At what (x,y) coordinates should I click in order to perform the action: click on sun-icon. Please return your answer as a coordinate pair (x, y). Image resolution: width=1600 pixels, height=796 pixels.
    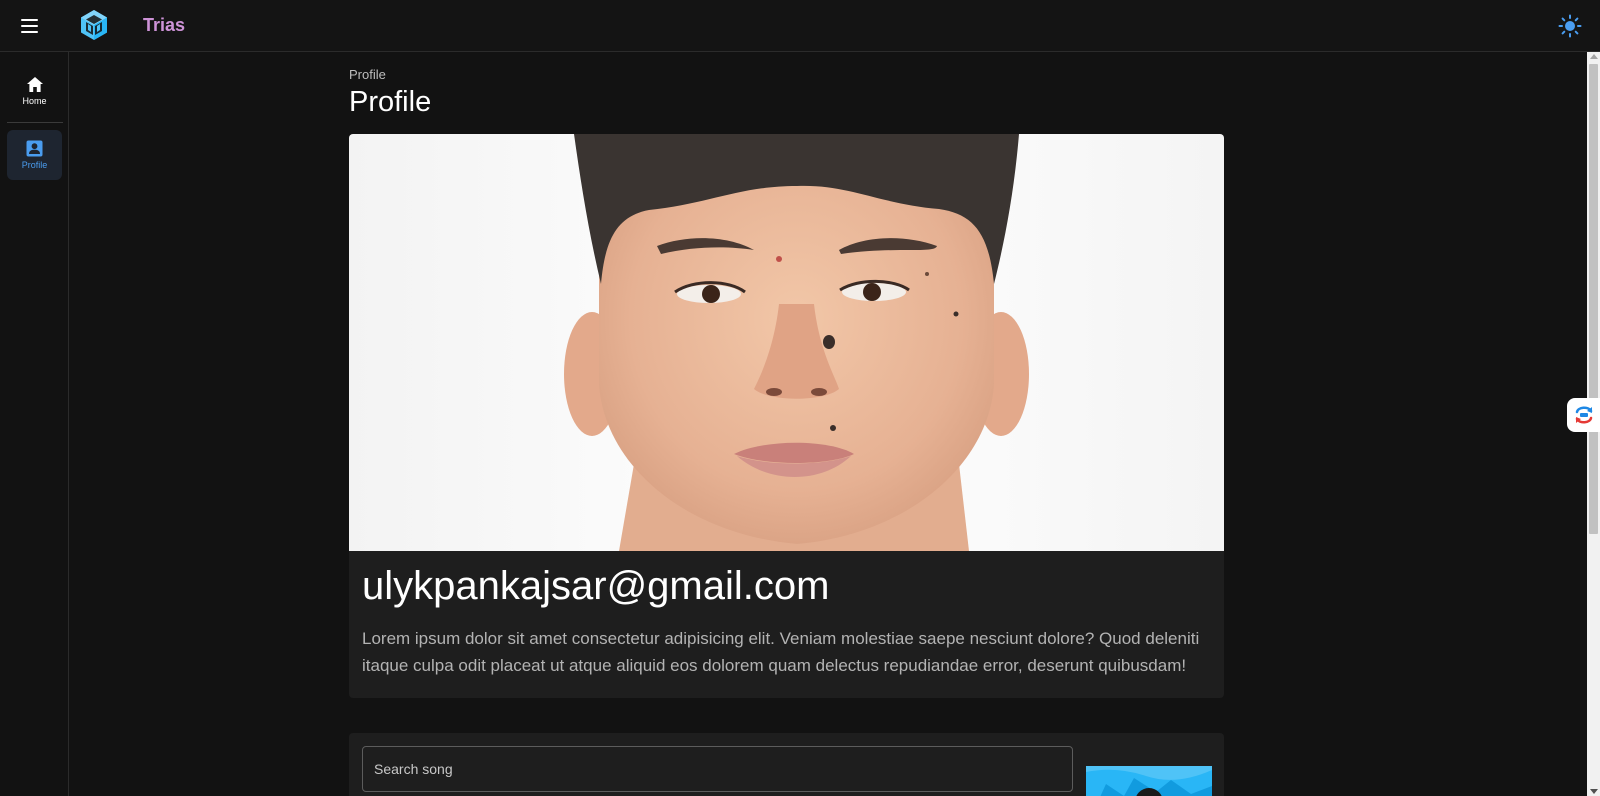
    Looking at the image, I should click on (1570, 26).